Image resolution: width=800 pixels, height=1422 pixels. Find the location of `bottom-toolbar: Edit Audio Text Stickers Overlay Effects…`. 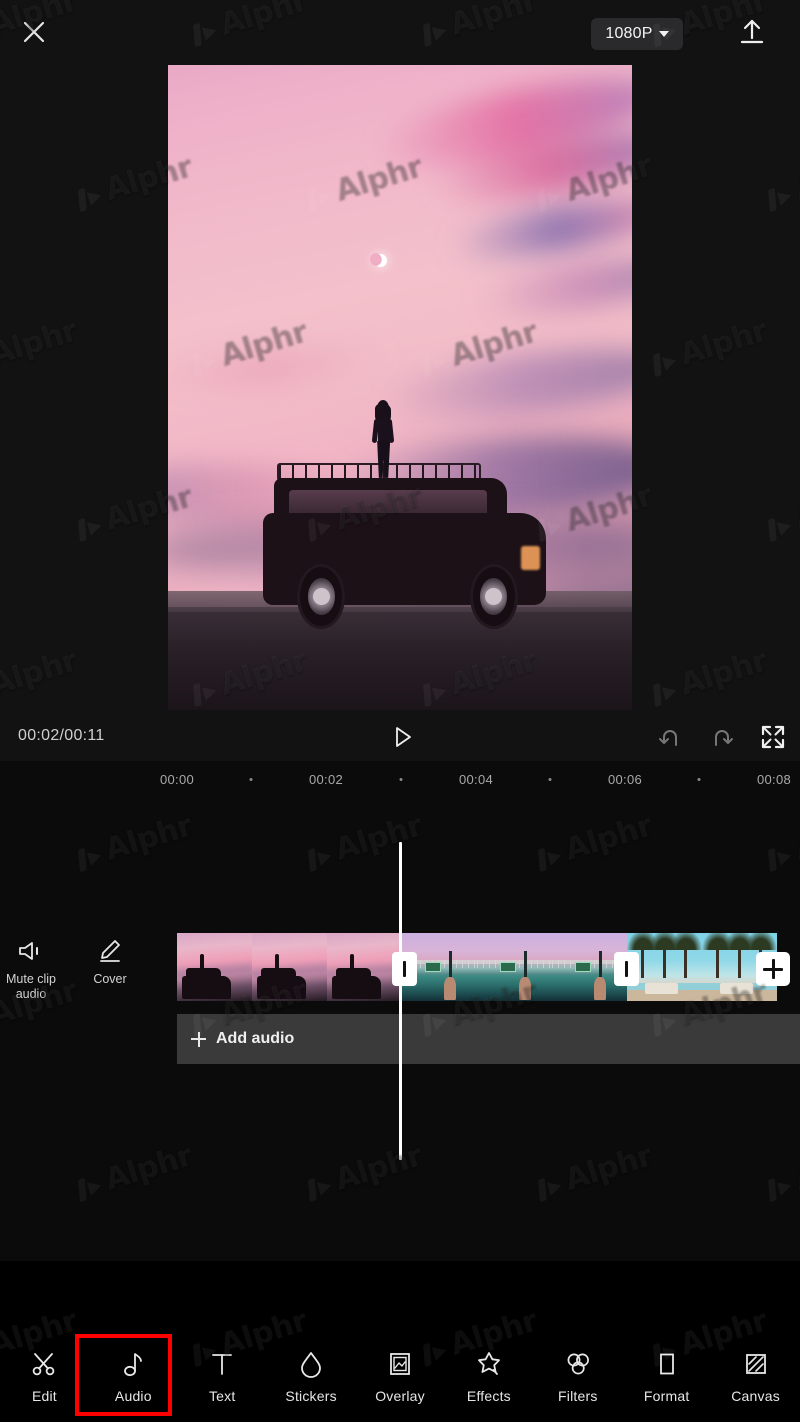

bottom-toolbar: Edit Audio Text Stickers Overlay Effects… is located at coordinates (400, 1376).